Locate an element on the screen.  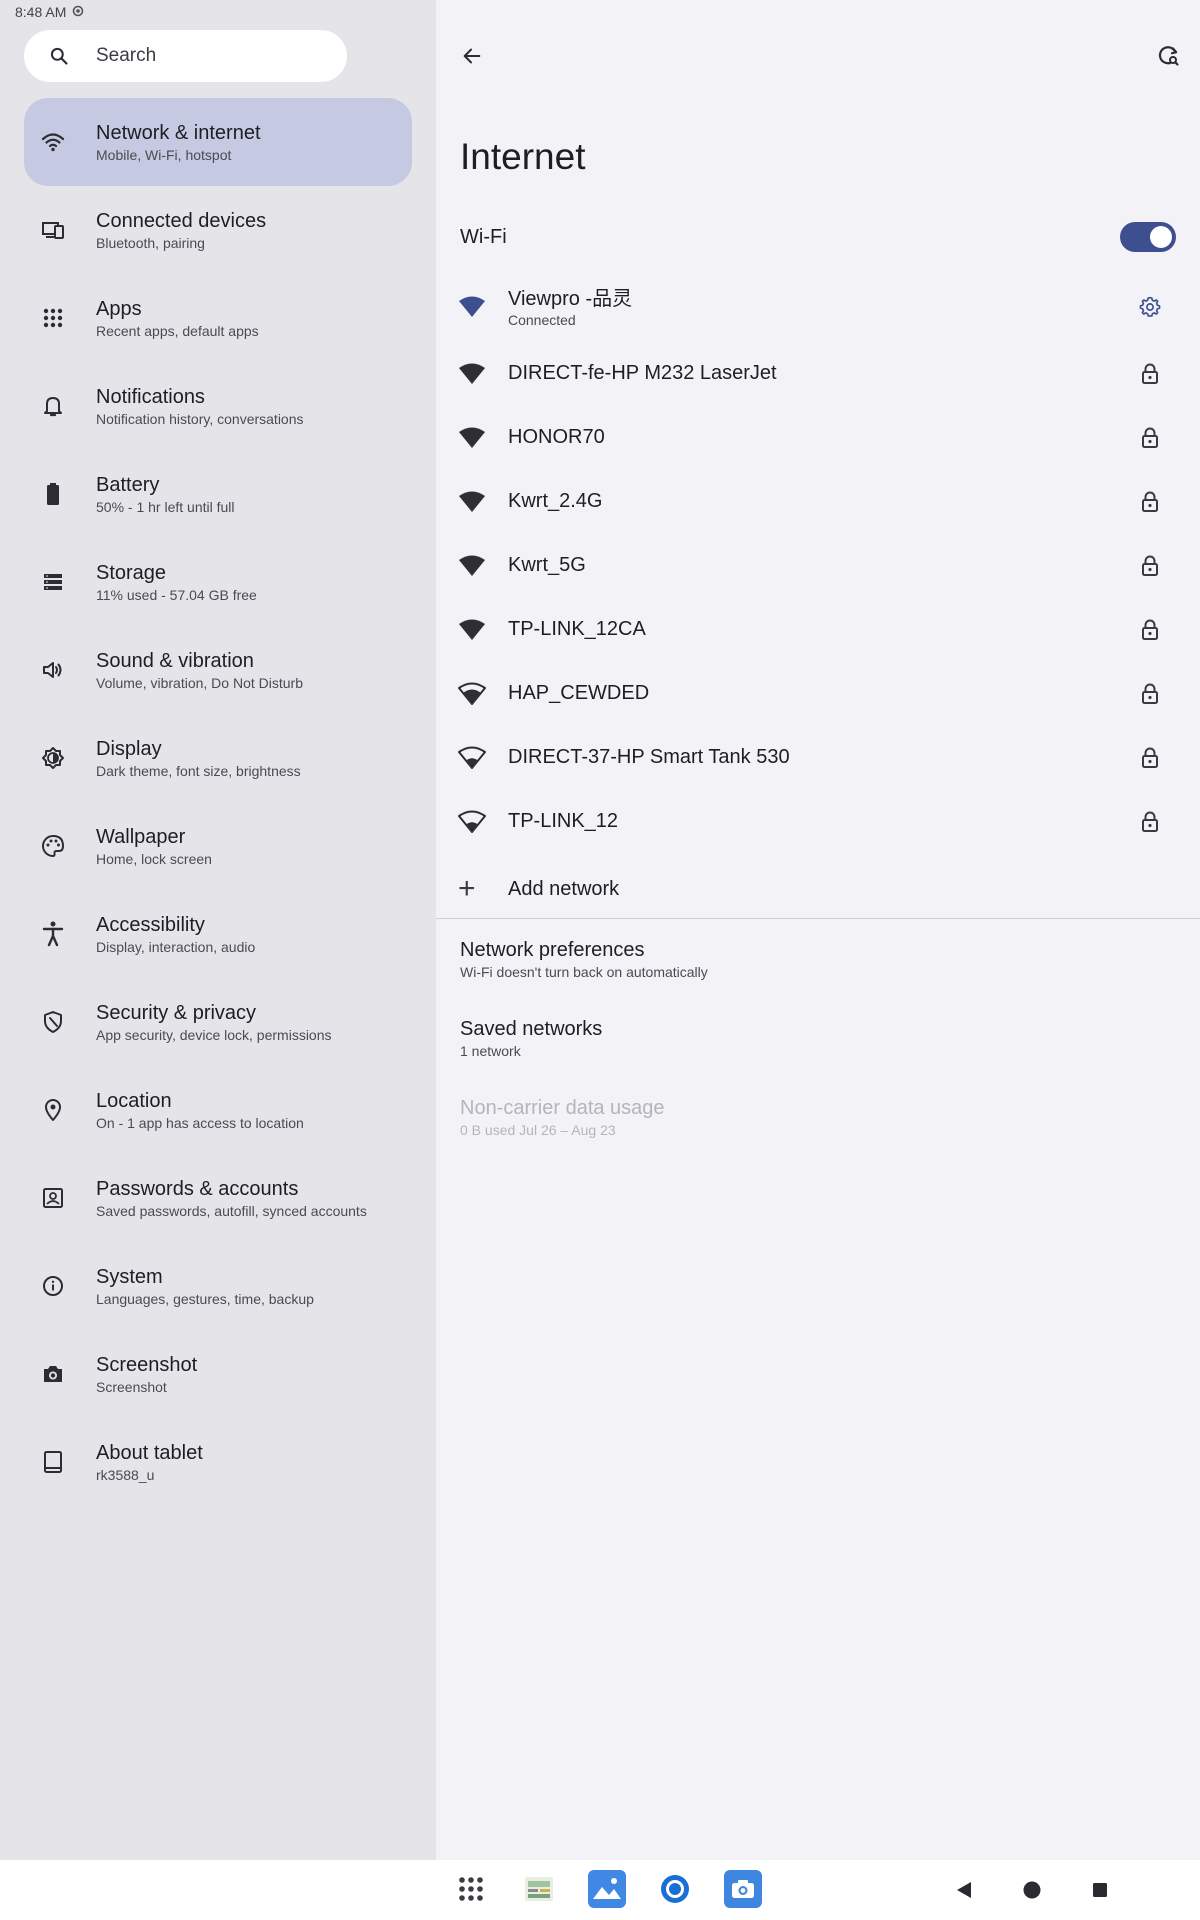
palette-icon is located at coordinates (53, 846).